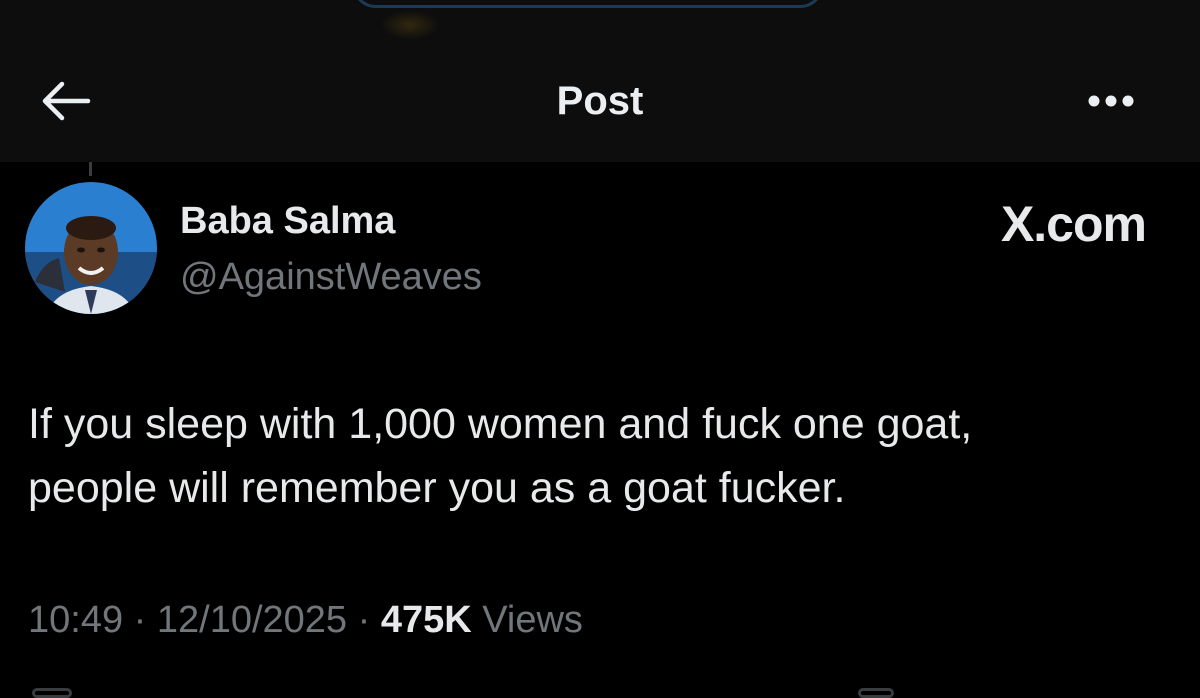 Image resolution: width=1200 pixels, height=698 pixels. What do you see at coordinates (600, 101) in the screenshot?
I see `page-title: Post` at bounding box center [600, 101].